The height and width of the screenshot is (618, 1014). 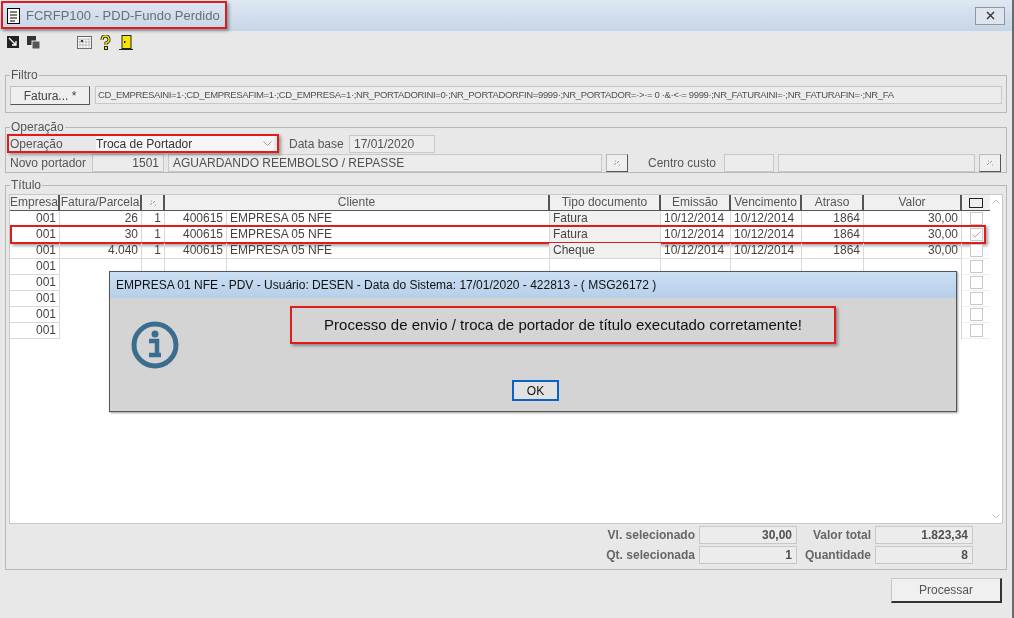 I want to click on calendar-icon, so click(x=84, y=42).